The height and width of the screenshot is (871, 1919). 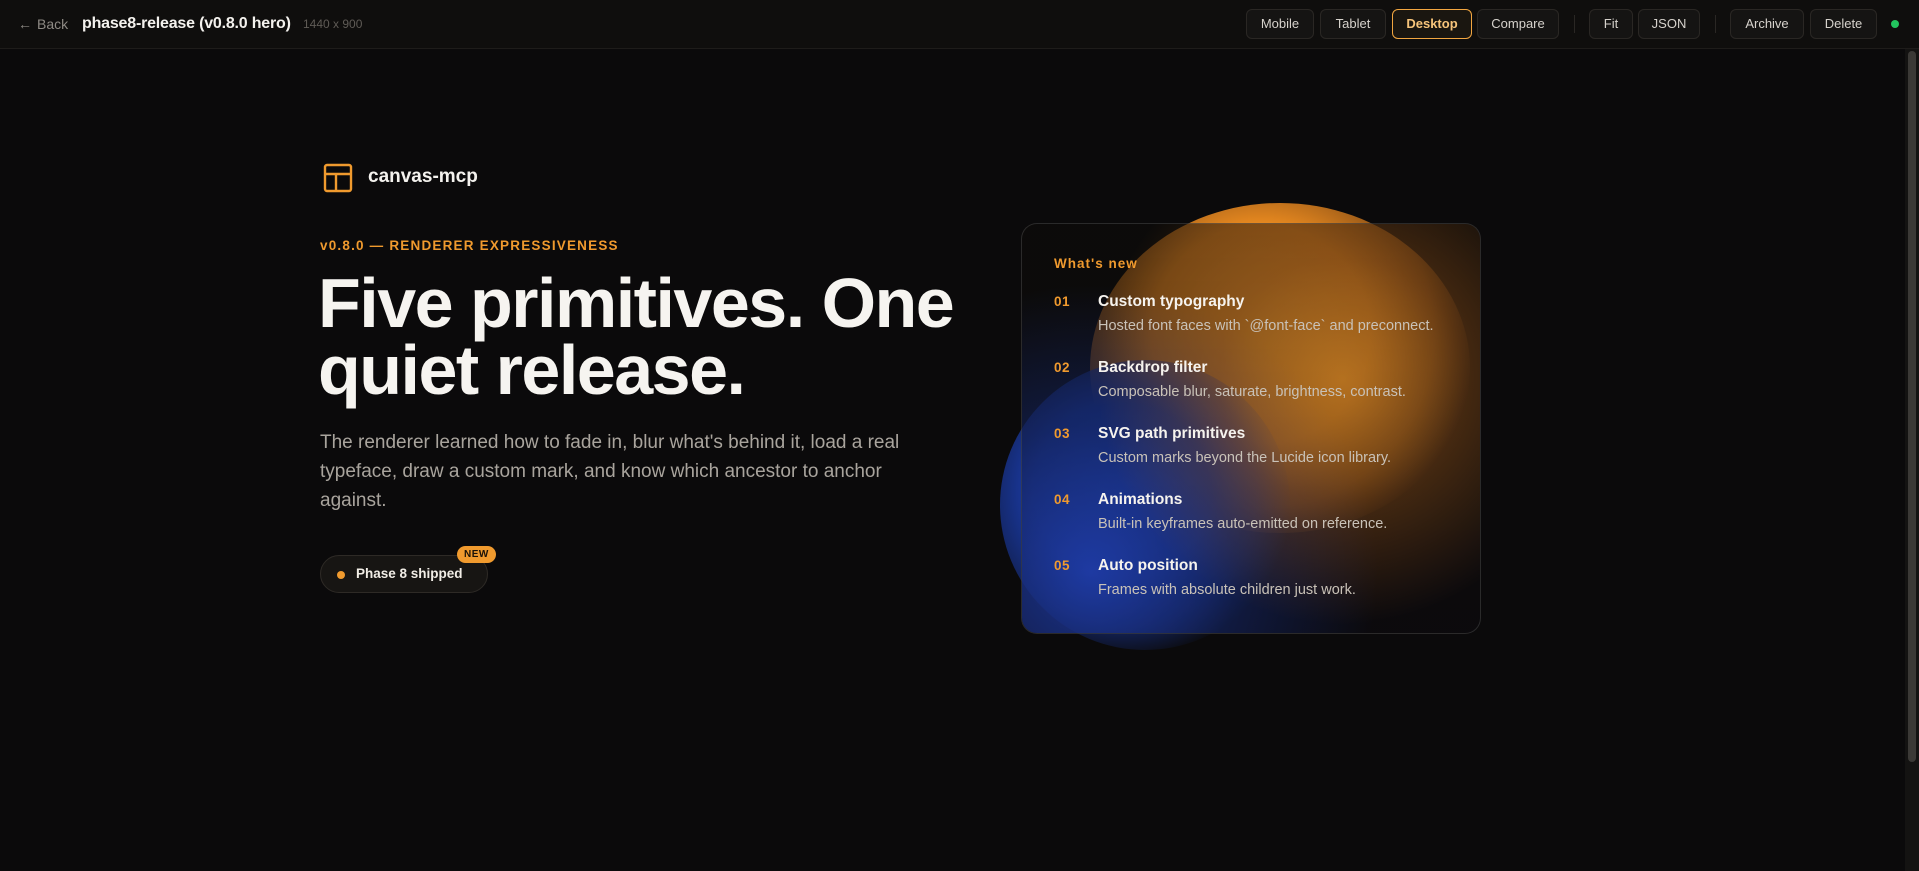 What do you see at coordinates (1171, 301) in the screenshot?
I see `feature-title: Custom typography` at bounding box center [1171, 301].